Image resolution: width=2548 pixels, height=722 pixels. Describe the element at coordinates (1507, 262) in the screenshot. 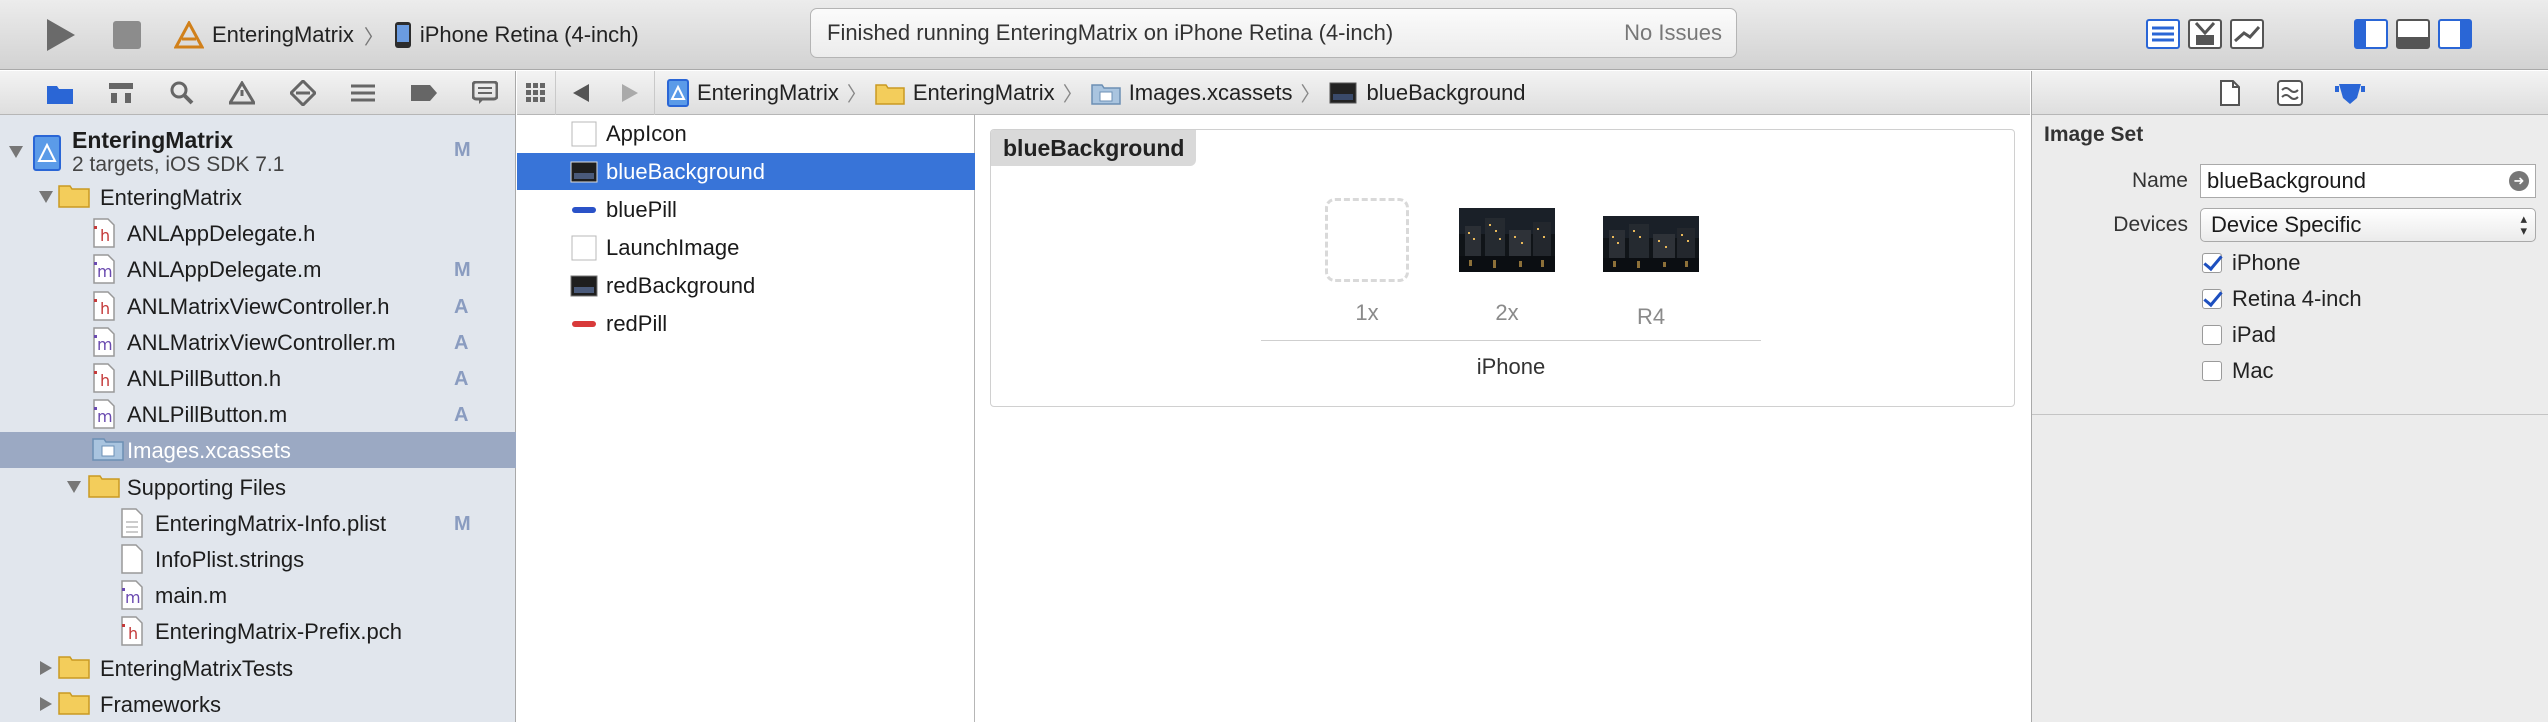

I see `slot-2x: 2x` at that location.